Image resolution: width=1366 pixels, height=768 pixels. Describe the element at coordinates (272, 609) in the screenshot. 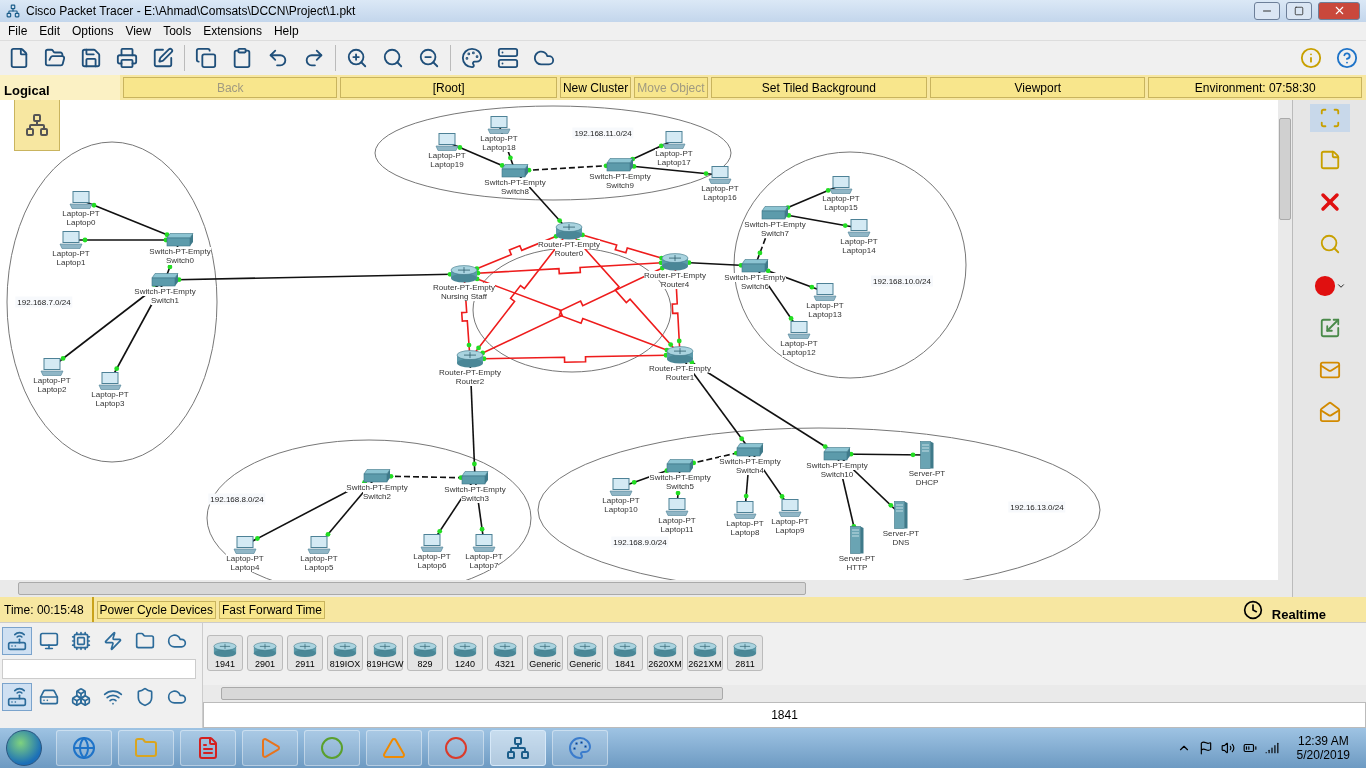

I see `simulation-button: Fast Forward Time` at that location.